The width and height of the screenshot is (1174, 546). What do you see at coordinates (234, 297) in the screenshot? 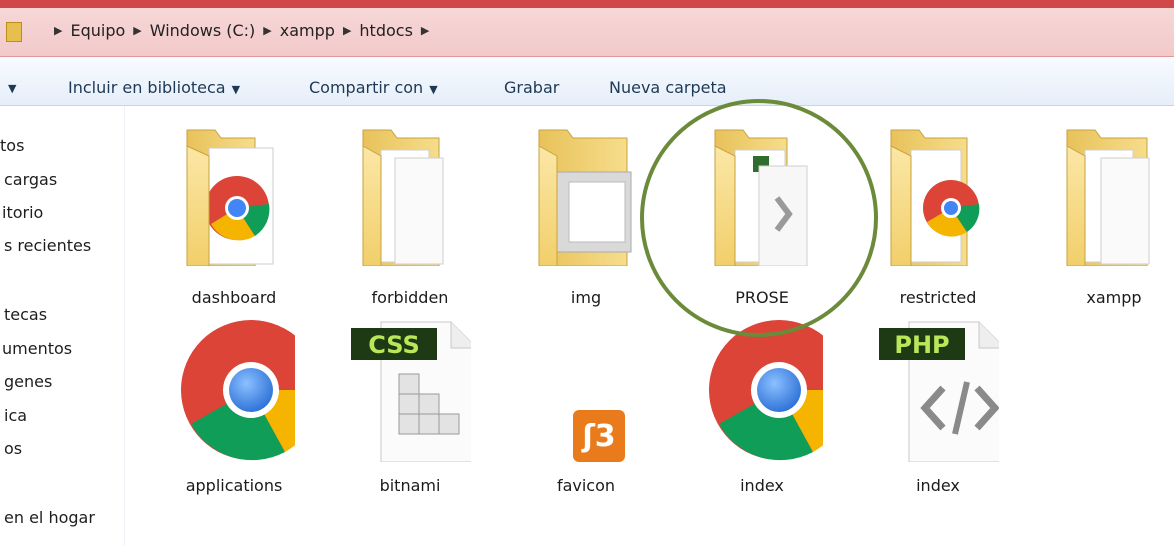
I see `file-name: dashboard` at bounding box center [234, 297].